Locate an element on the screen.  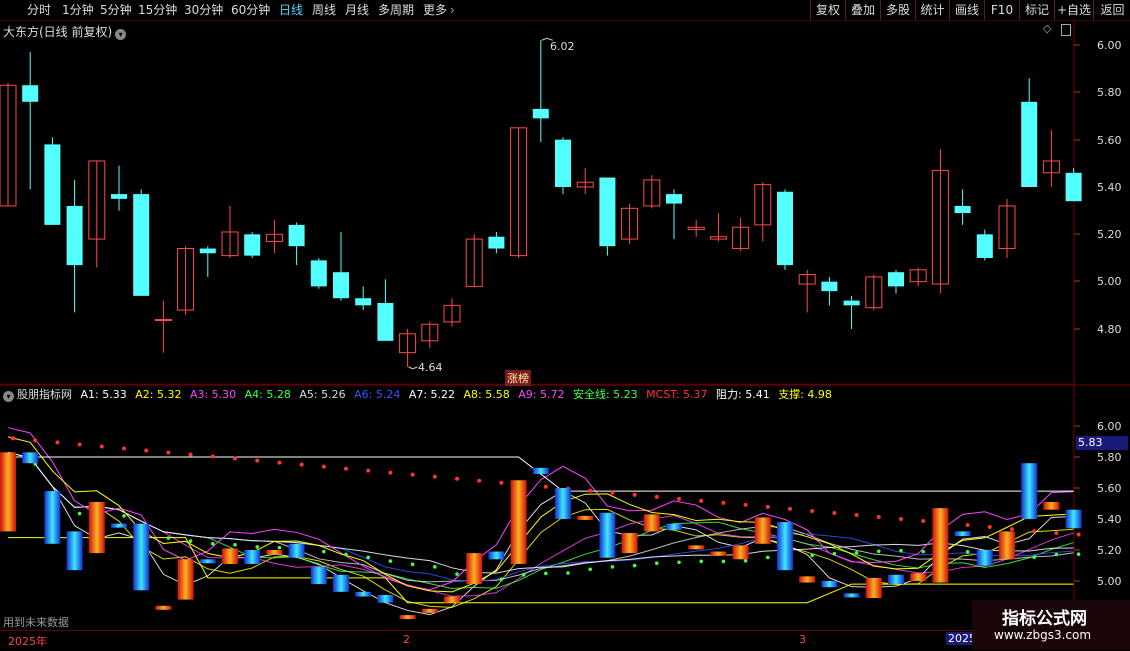
low-marker is located at coordinates (413, 368).